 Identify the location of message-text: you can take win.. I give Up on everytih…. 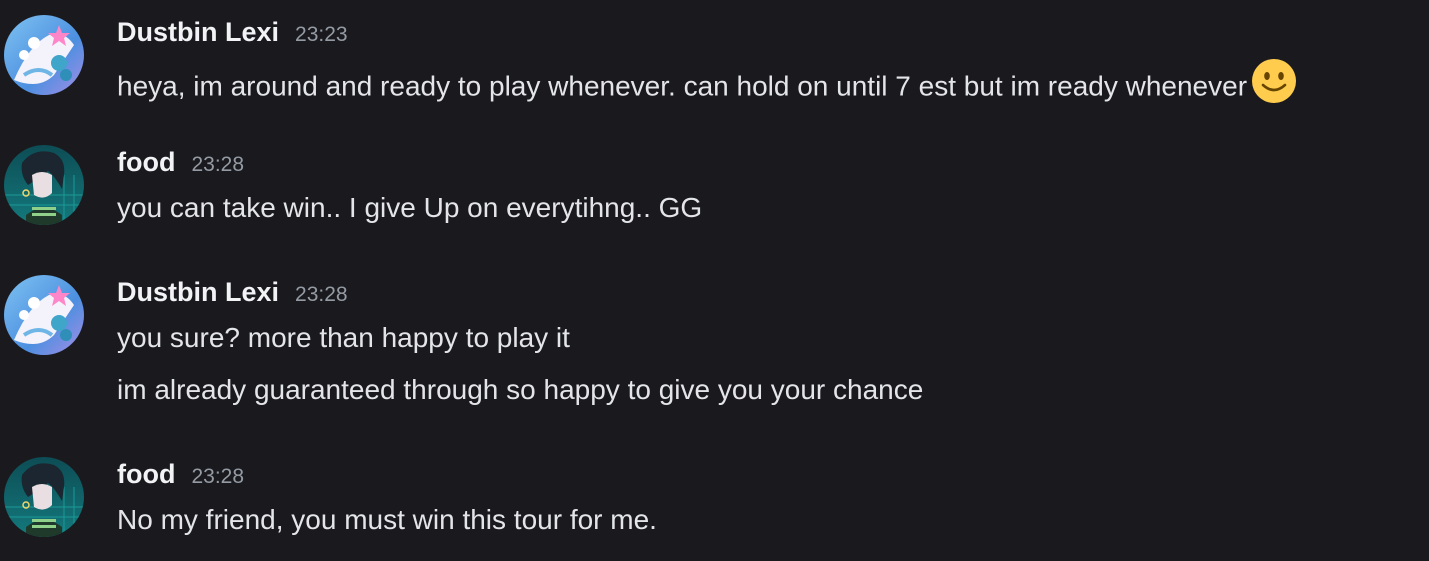
(409, 208).